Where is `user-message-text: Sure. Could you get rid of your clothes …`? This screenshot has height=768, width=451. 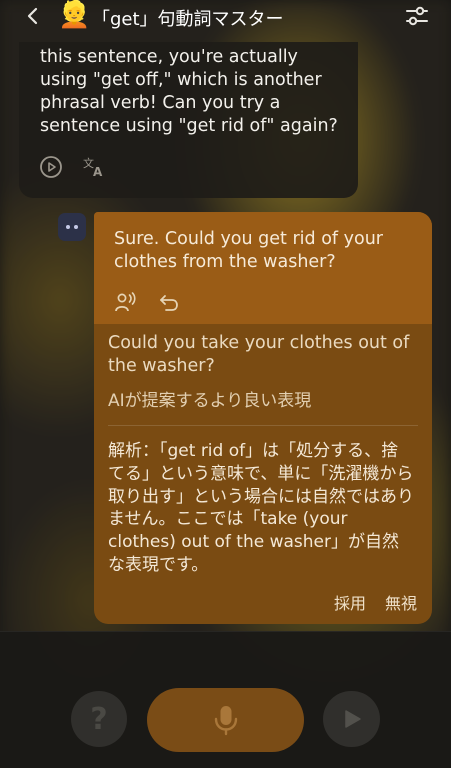 user-message-text: Sure. Could you get rid of your clothes … is located at coordinates (248, 250).